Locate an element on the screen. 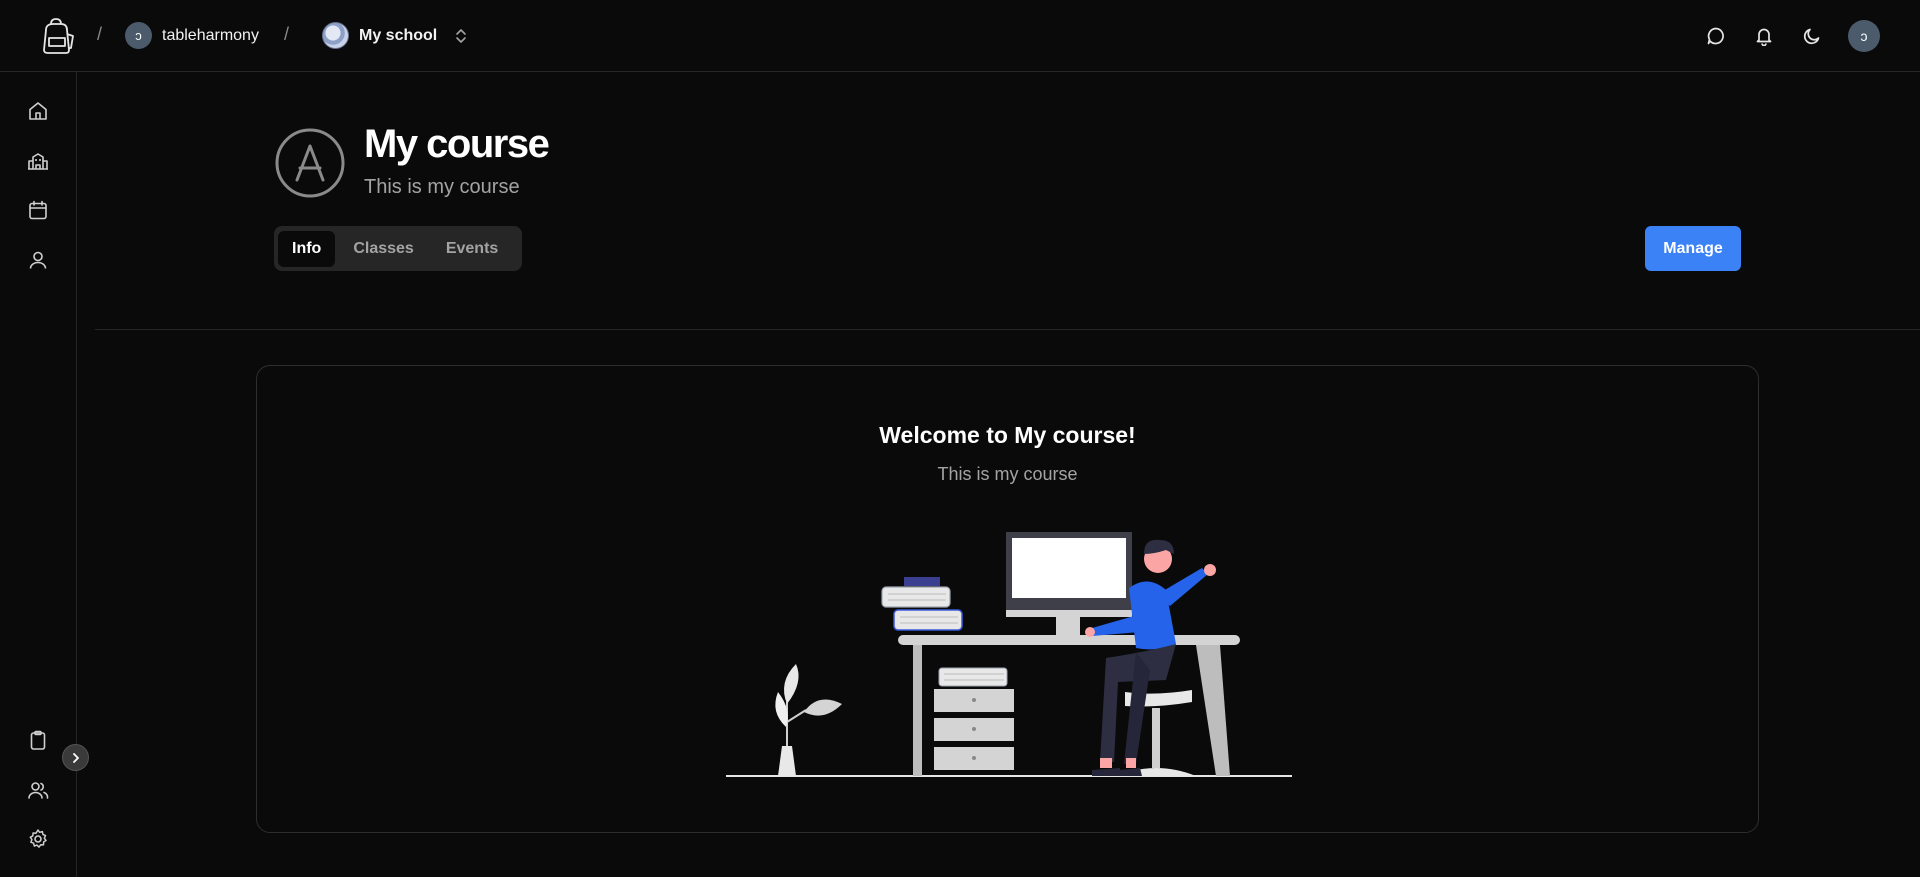 This screenshot has height=877, width=1920. clipboard-icon is located at coordinates (38, 740).